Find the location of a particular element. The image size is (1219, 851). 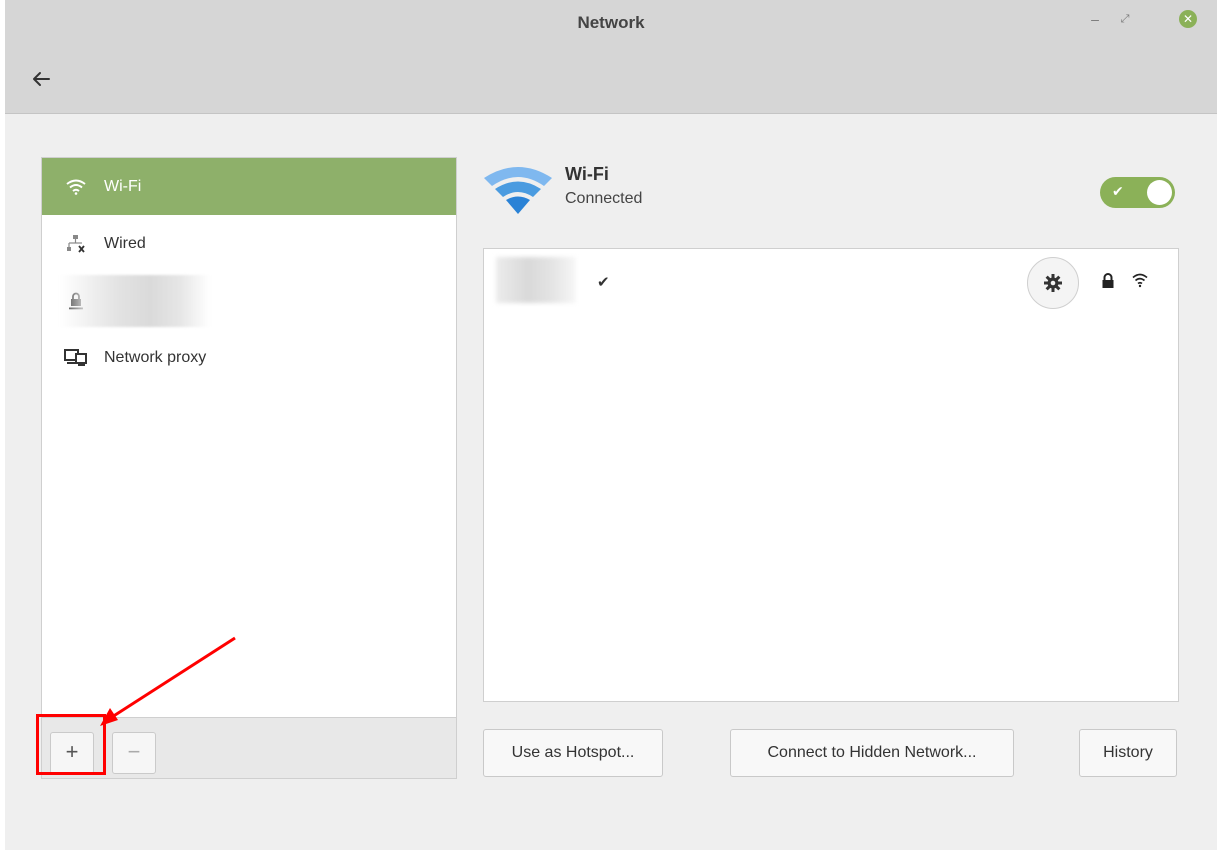

wifi-heading: Wi-Fi is located at coordinates (587, 174).